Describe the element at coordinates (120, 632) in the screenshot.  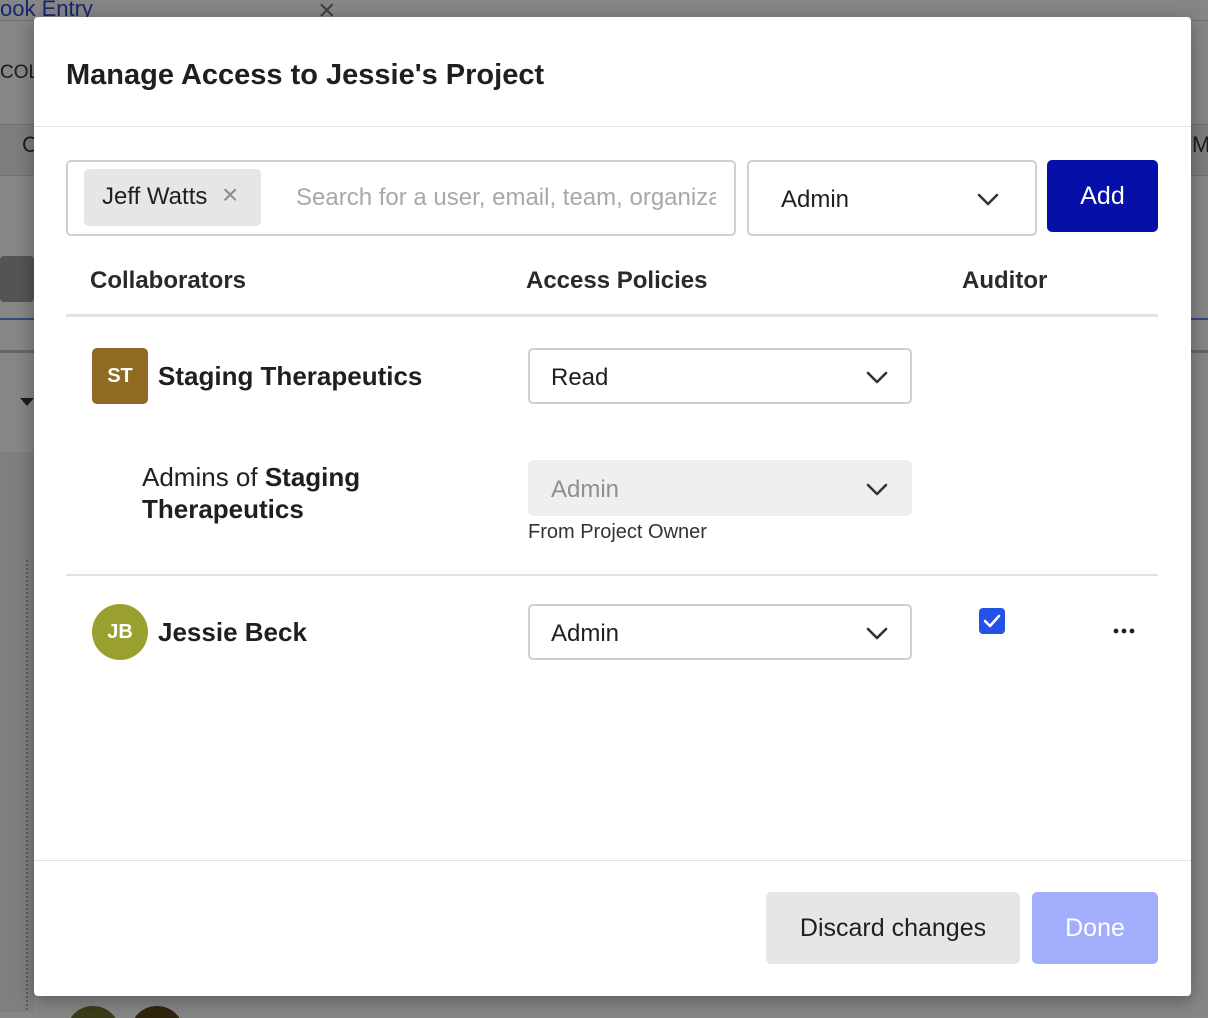
I see `avatar: JB` at that location.